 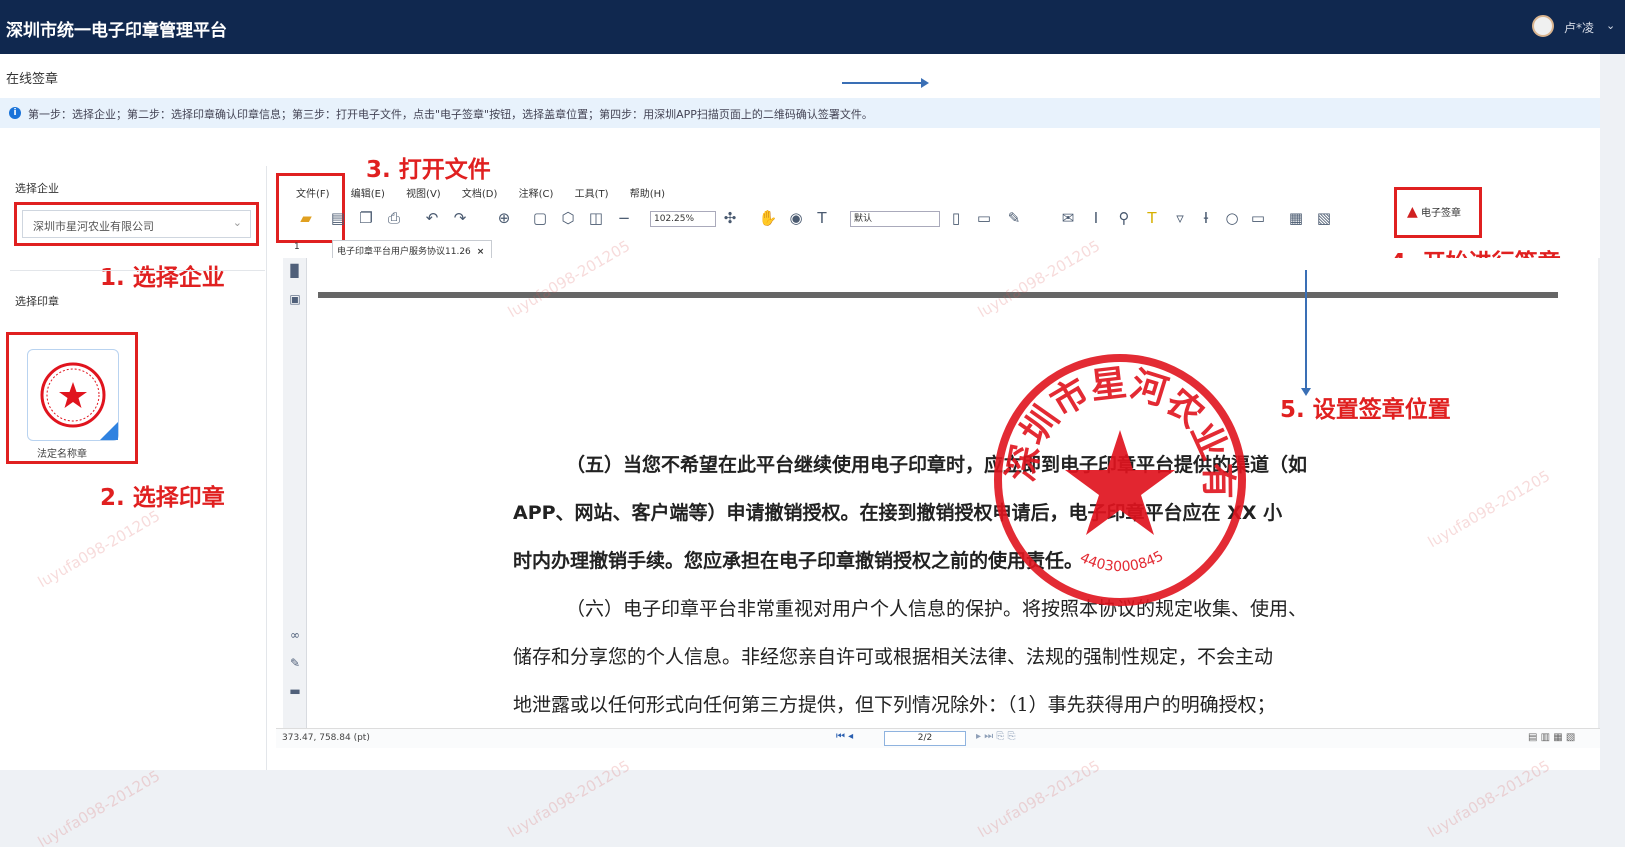 What do you see at coordinates (62, 454) in the screenshot?
I see `seal-name: 法定名称章` at bounding box center [62, 454].